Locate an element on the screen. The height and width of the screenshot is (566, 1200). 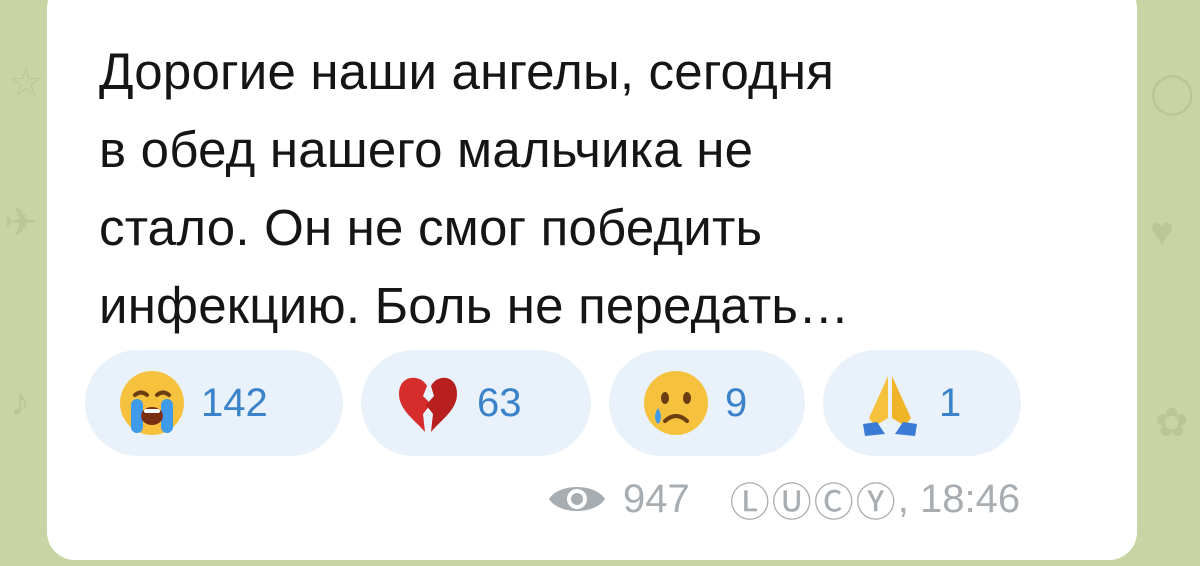
reaction-crying: 9 is located at coordinates (707, 403).